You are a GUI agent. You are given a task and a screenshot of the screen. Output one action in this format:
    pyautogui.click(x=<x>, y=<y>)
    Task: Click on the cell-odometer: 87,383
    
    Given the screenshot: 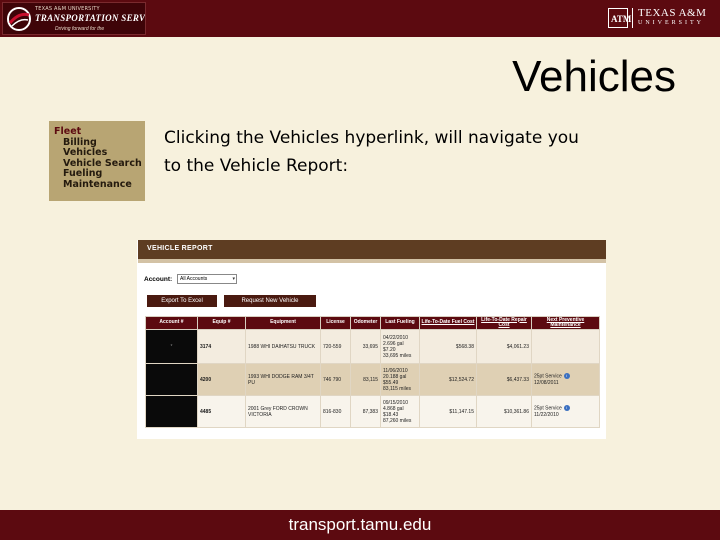 What is the action you would take?
    pyautogui.click(x=365, y=411)
    